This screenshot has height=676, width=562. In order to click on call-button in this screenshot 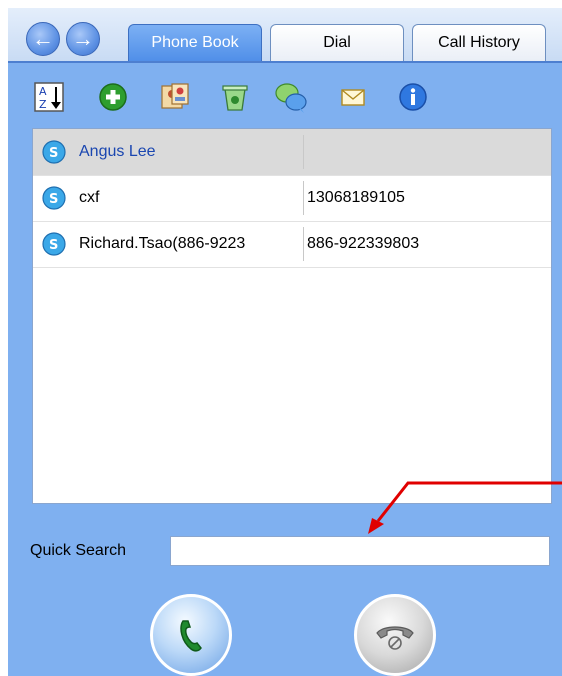, I will do `click(191, 635)`.